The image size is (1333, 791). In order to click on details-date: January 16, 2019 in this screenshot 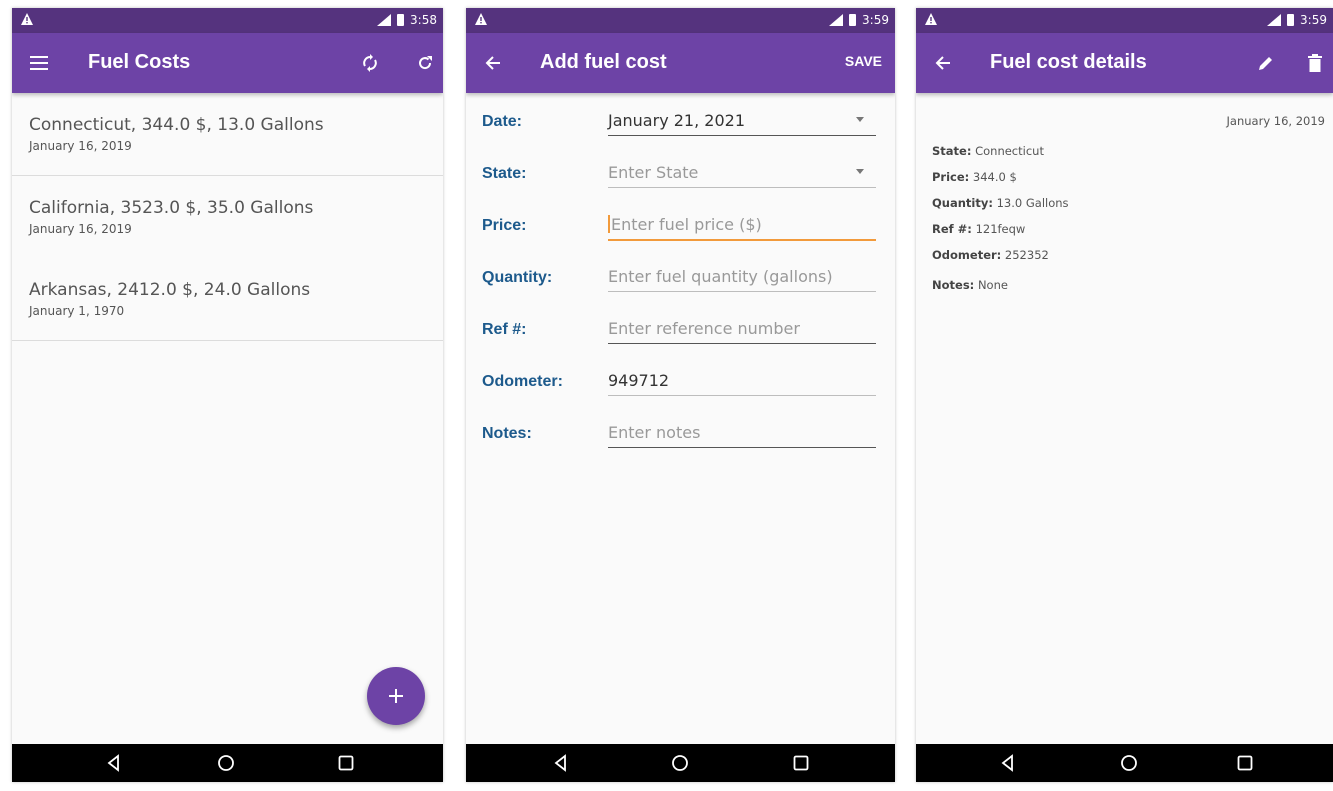, I will do `click(1275, 121)`.